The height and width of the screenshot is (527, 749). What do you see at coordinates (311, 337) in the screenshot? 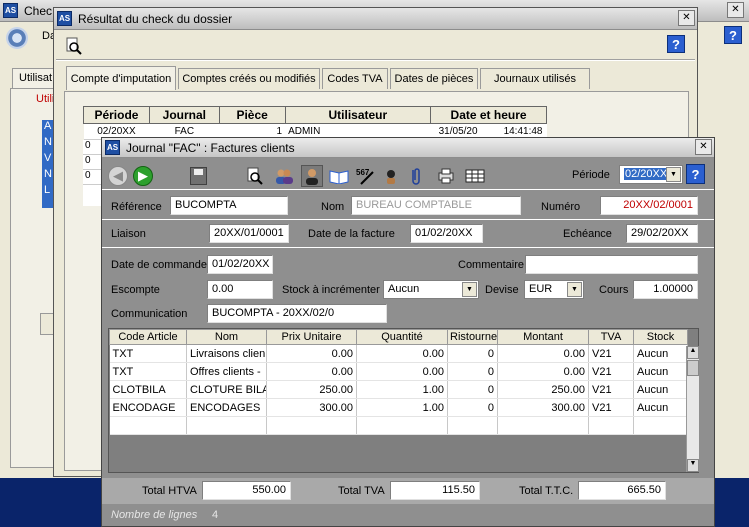
I see `col-prix-unitaire: Prix Unitaire` at bounding box center [311, 337].